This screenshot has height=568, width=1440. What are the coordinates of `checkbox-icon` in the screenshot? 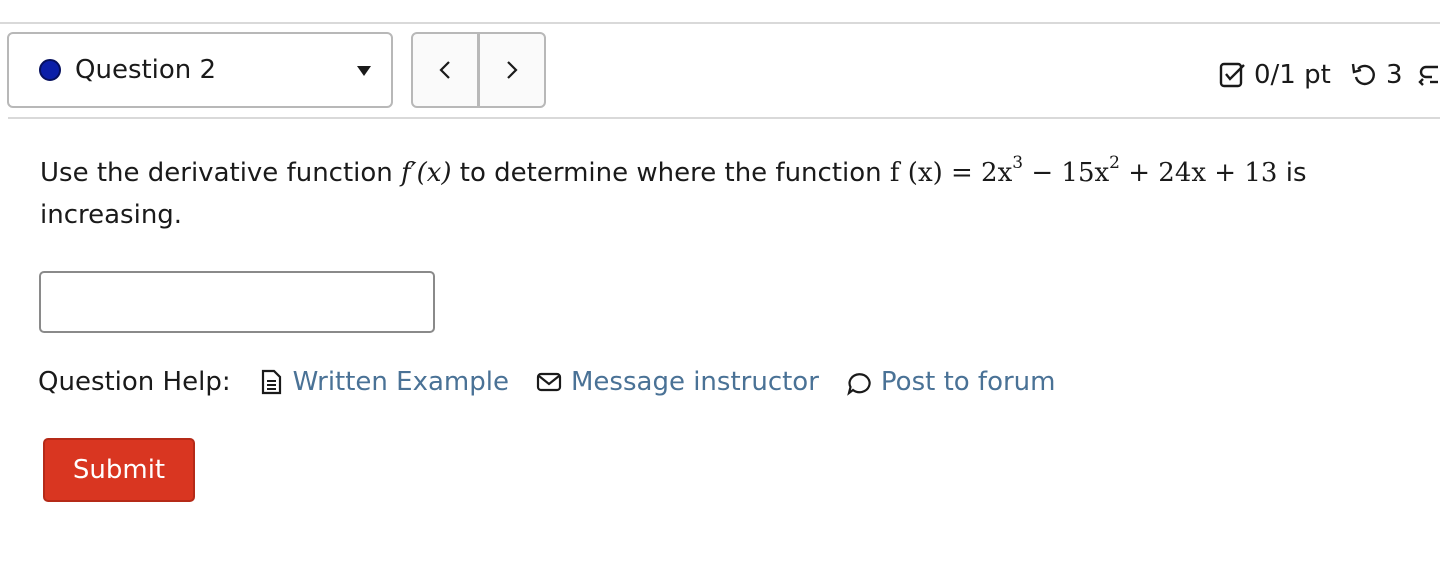 It's located at (1232, 75).